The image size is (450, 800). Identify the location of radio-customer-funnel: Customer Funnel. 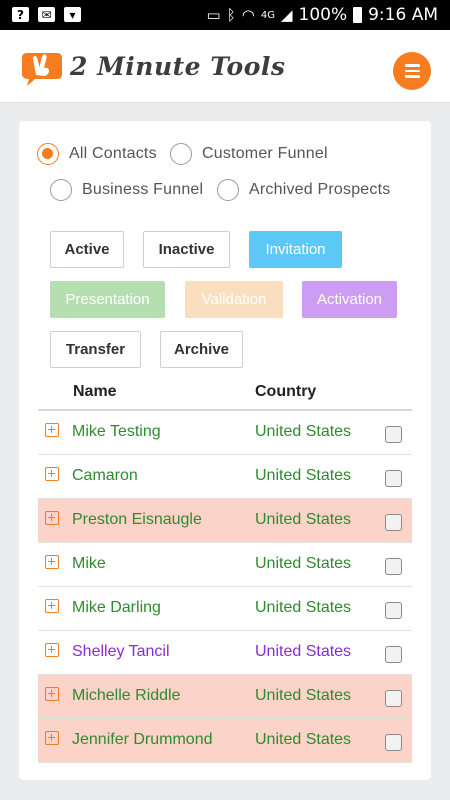
(249, 154).